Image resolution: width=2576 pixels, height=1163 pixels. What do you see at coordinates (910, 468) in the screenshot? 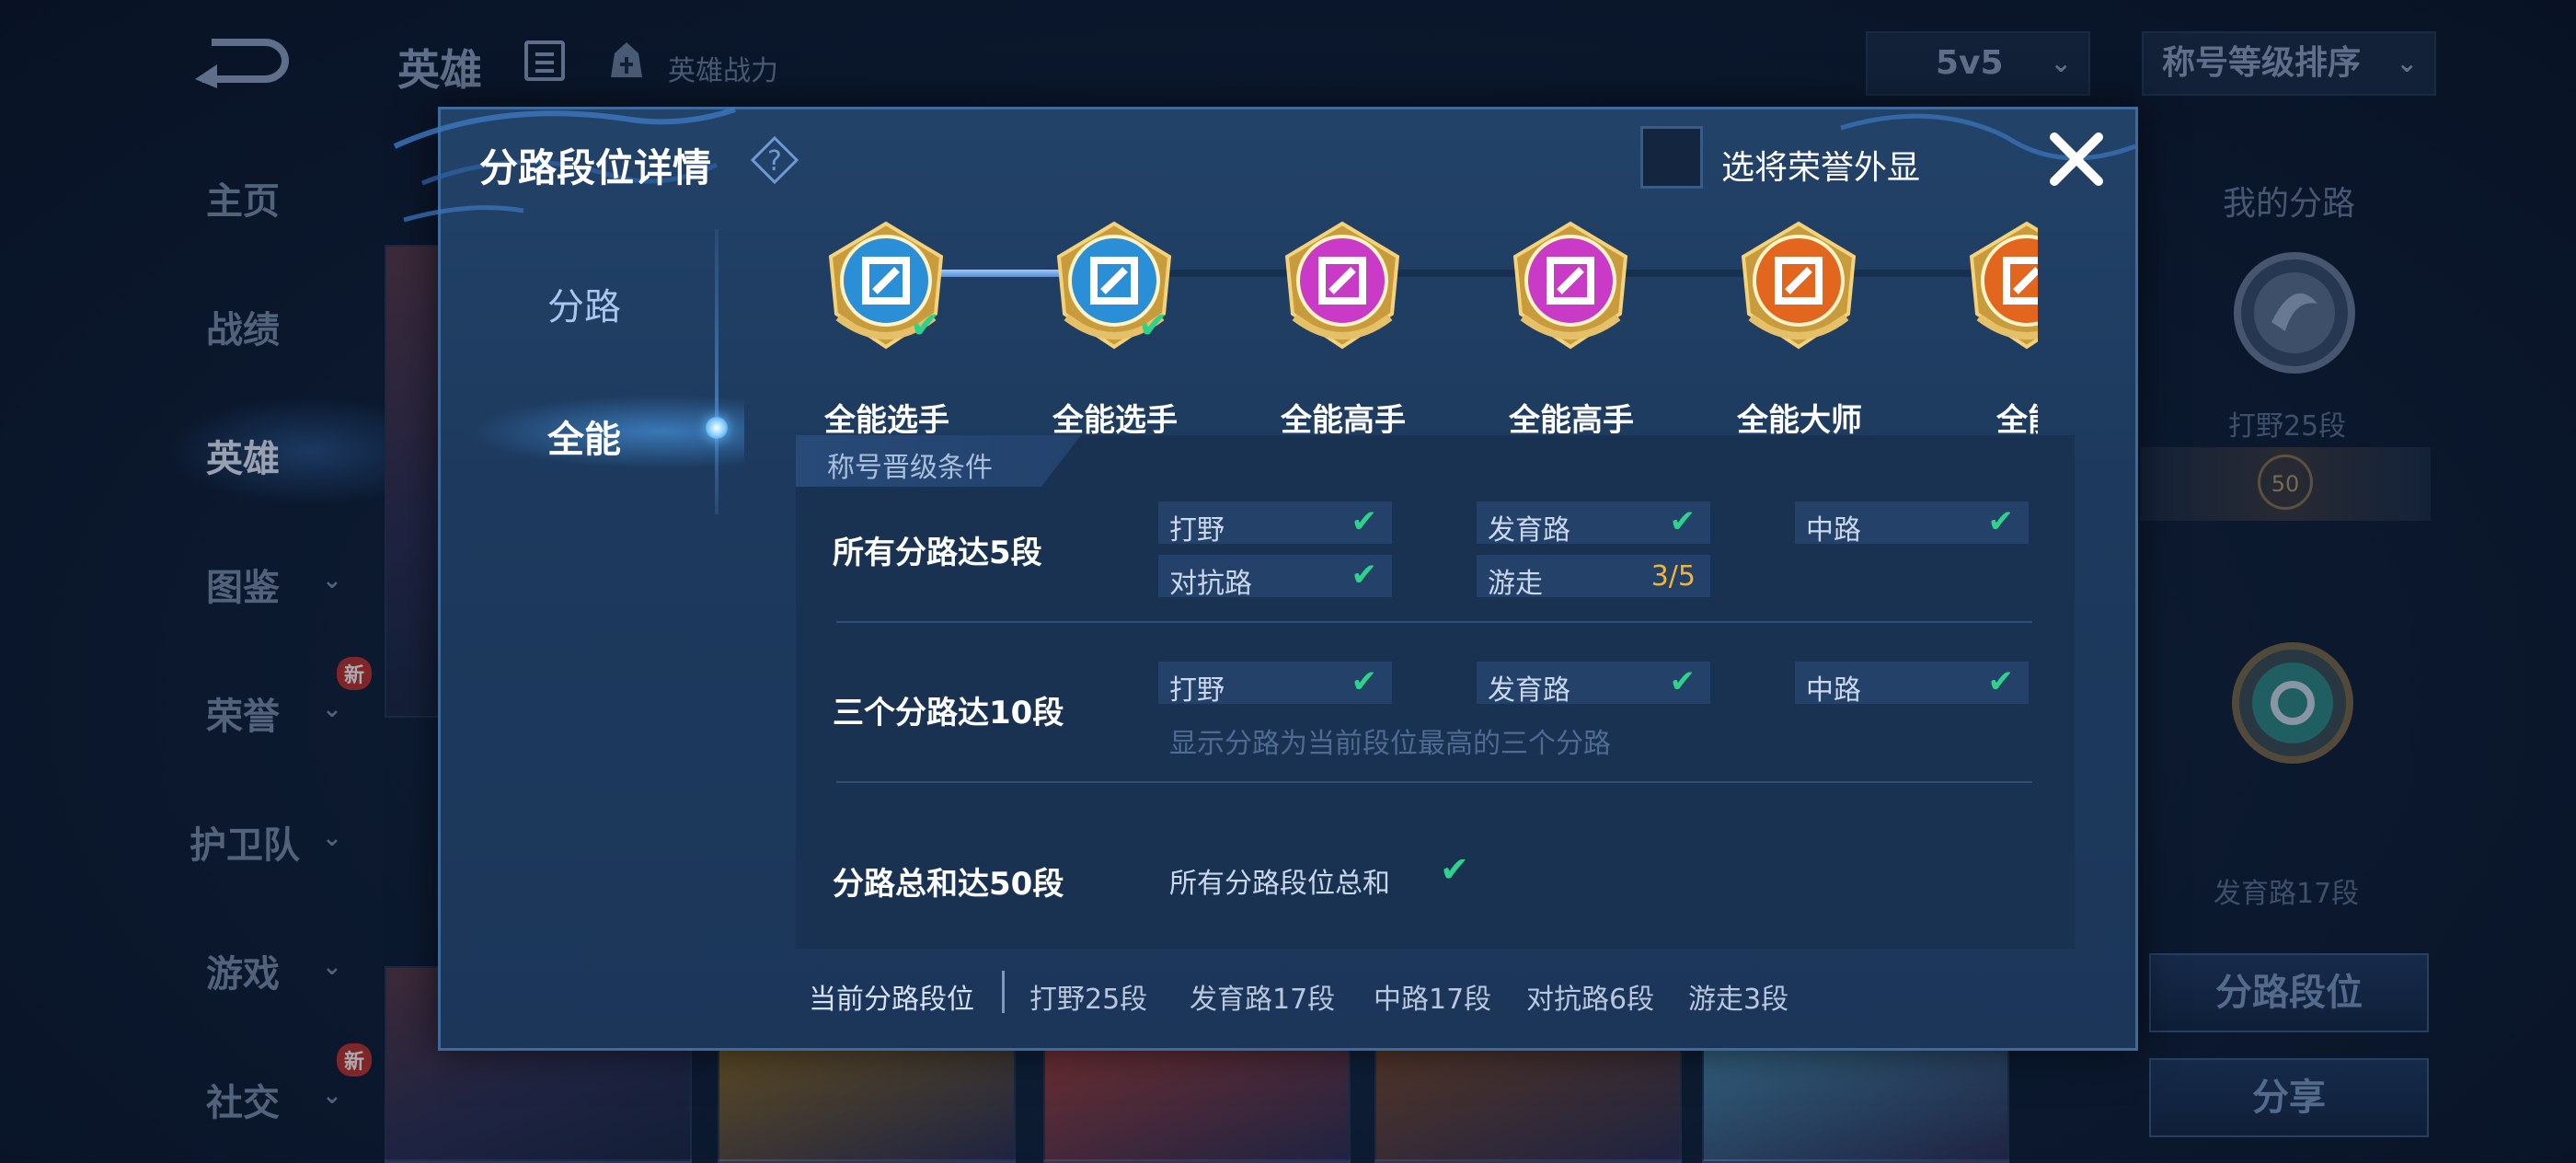
I see `conditions-header-label: 称号晋级条件` at bounding box center [910, 468].